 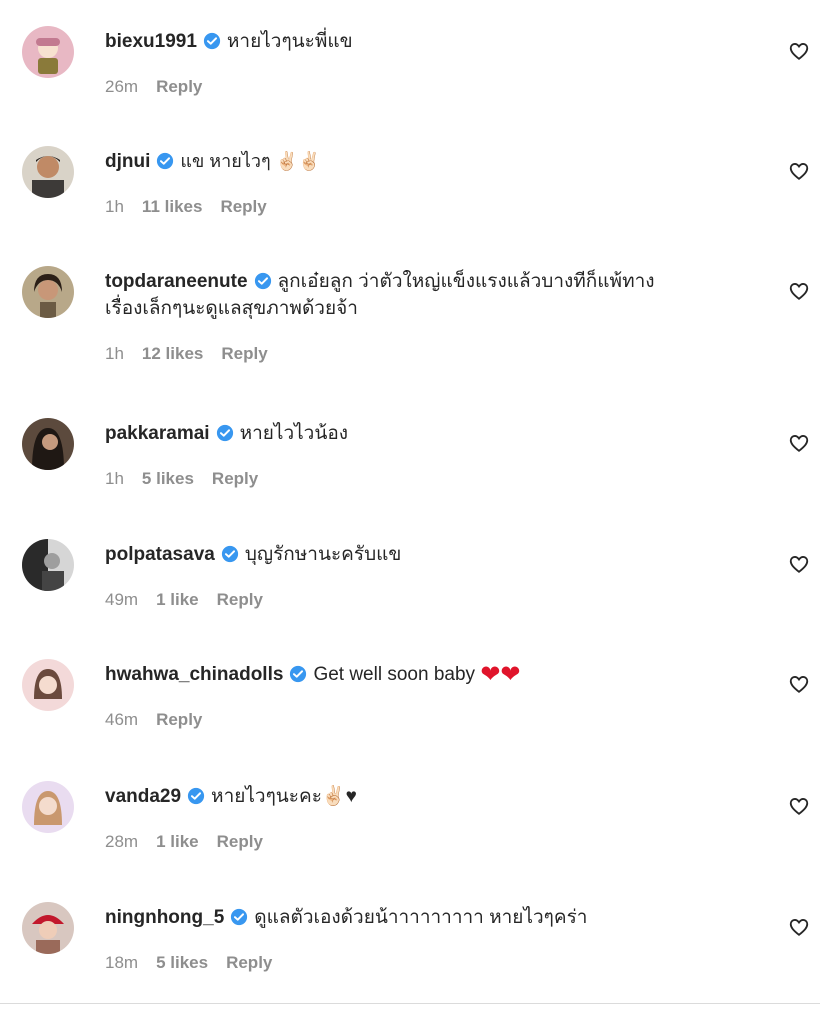 I want to click on comment-username: biexu1991, so click(x=151, y=41).